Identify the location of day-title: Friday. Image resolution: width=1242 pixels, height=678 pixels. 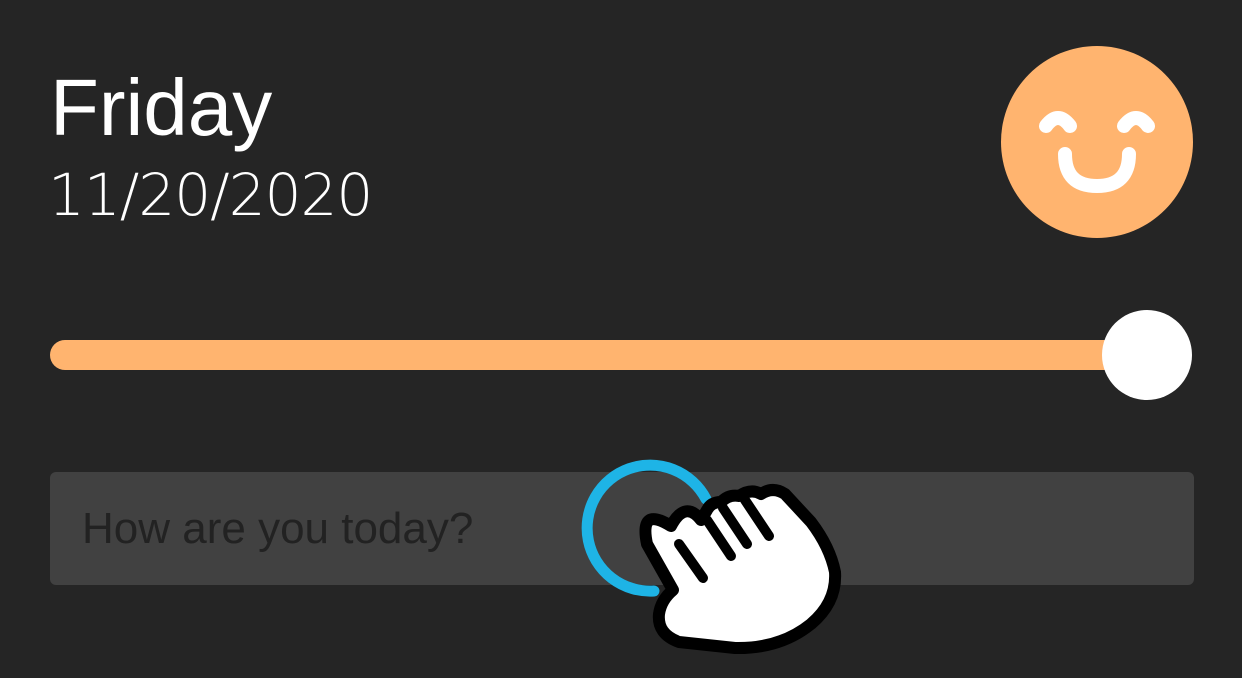
(161, 107).